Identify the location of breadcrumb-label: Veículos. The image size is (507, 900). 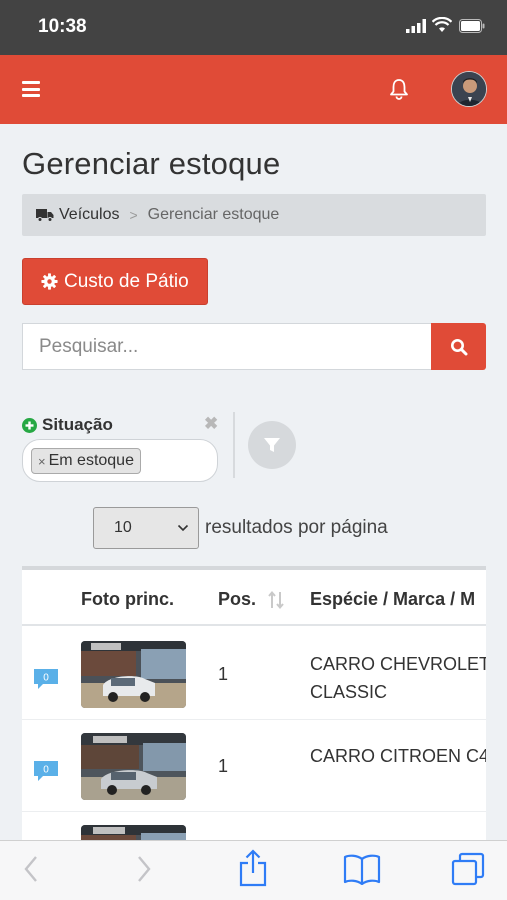
(89, 214).